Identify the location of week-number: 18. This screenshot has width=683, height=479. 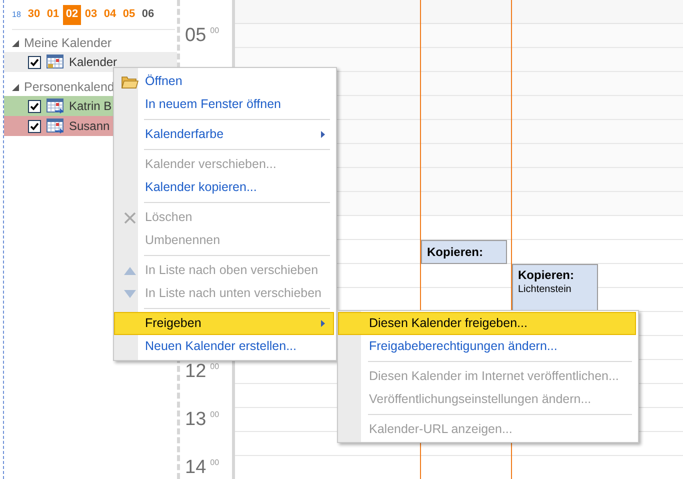
(17, 14).